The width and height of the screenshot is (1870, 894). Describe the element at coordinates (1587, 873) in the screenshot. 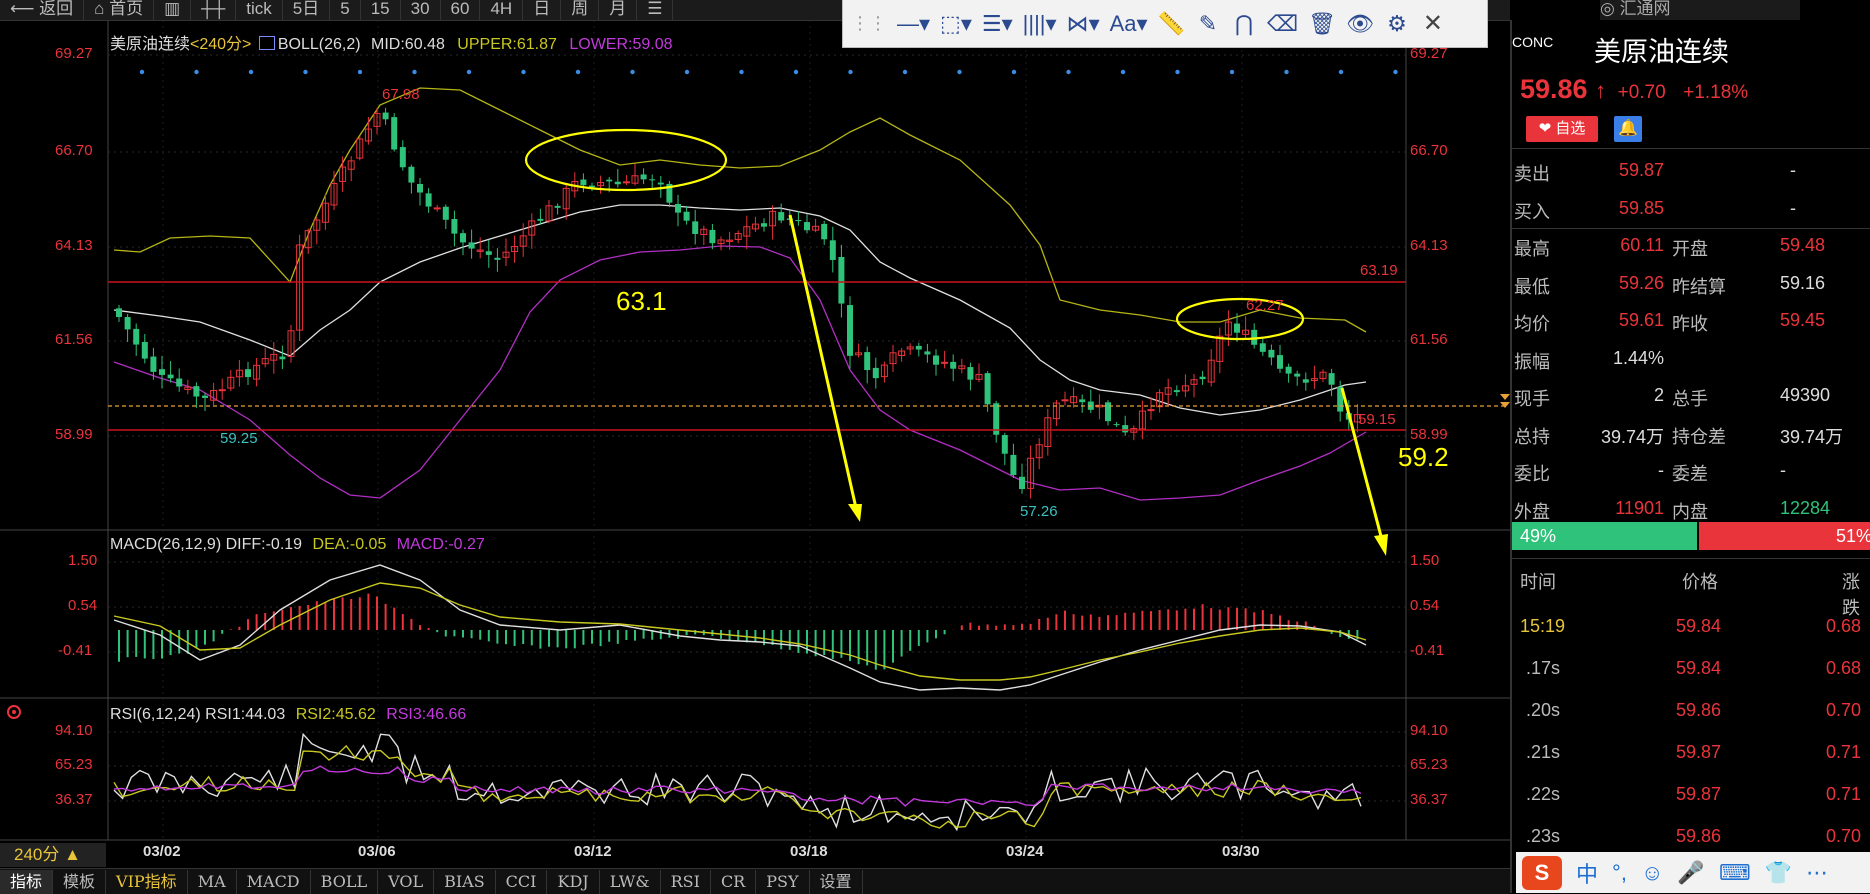

I see `ime-chinese-icon: 中` at that location.